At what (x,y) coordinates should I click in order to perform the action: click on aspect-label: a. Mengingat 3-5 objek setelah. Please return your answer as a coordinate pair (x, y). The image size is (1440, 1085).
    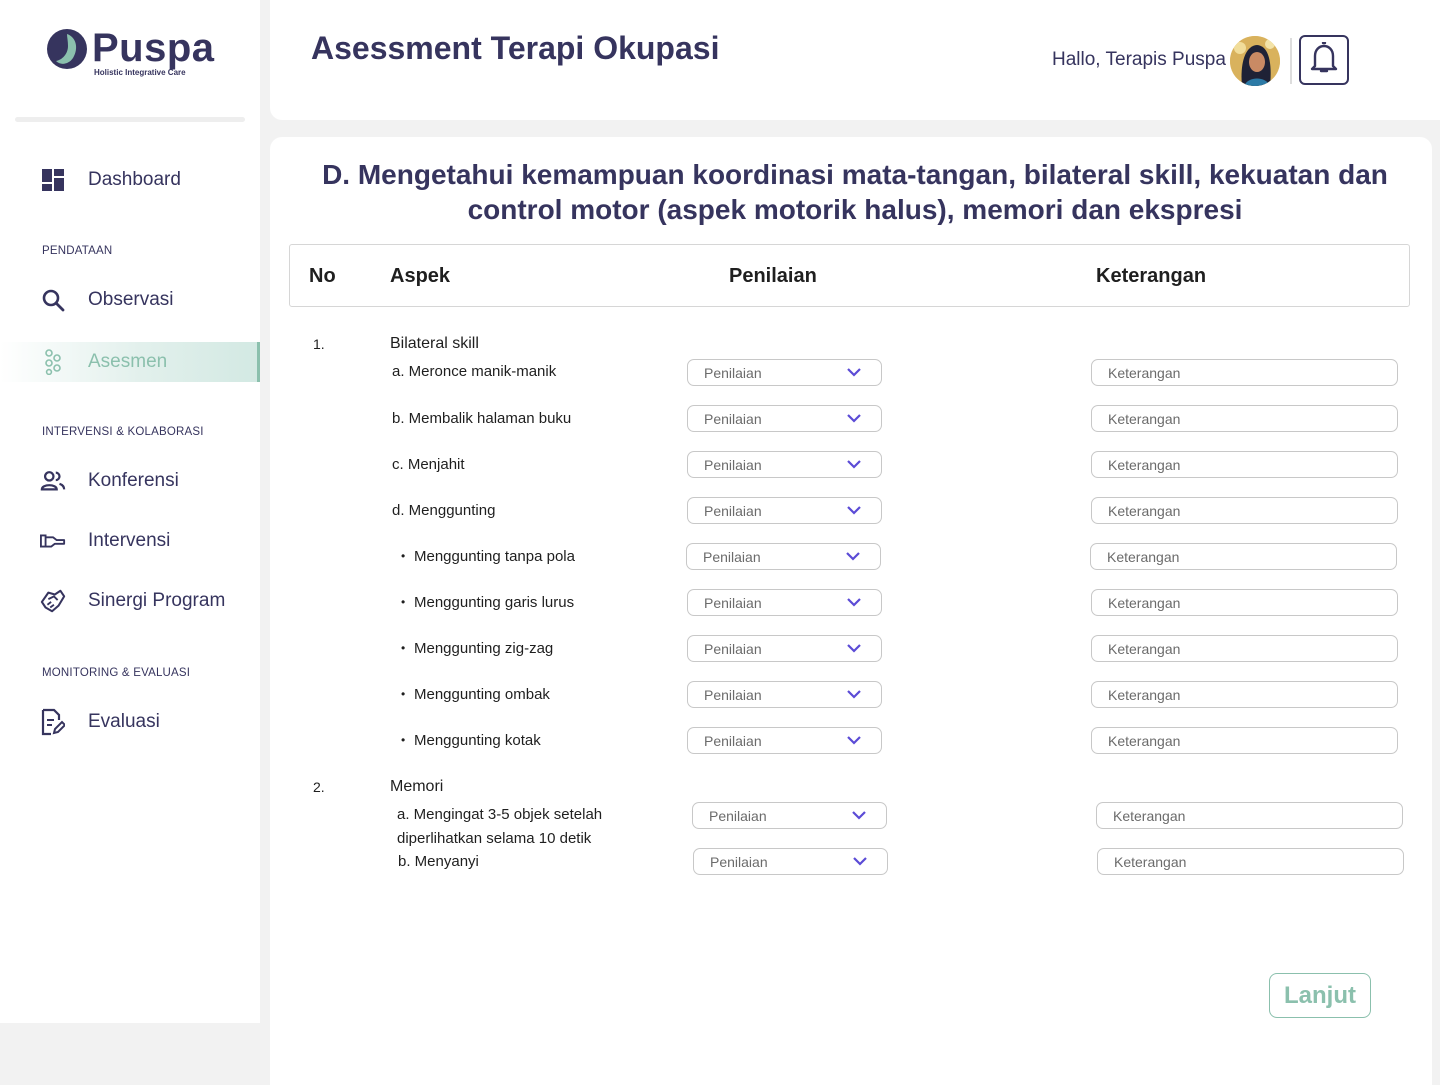
    Looking at the image, I should click on (500, 814).